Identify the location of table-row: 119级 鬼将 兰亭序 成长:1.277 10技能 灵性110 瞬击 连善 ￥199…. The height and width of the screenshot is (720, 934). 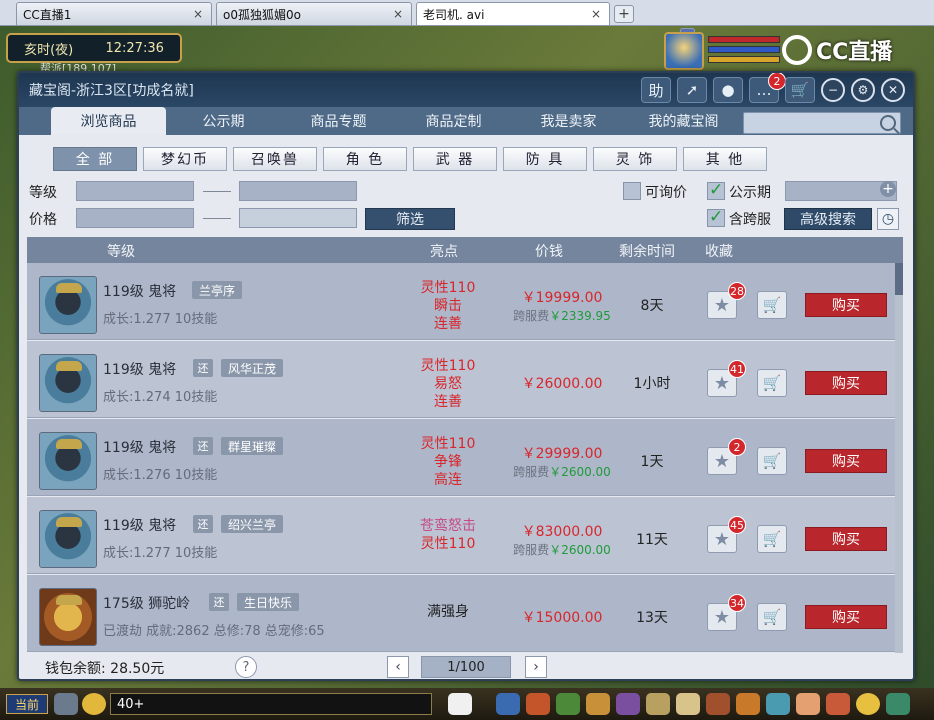
(461, 301).